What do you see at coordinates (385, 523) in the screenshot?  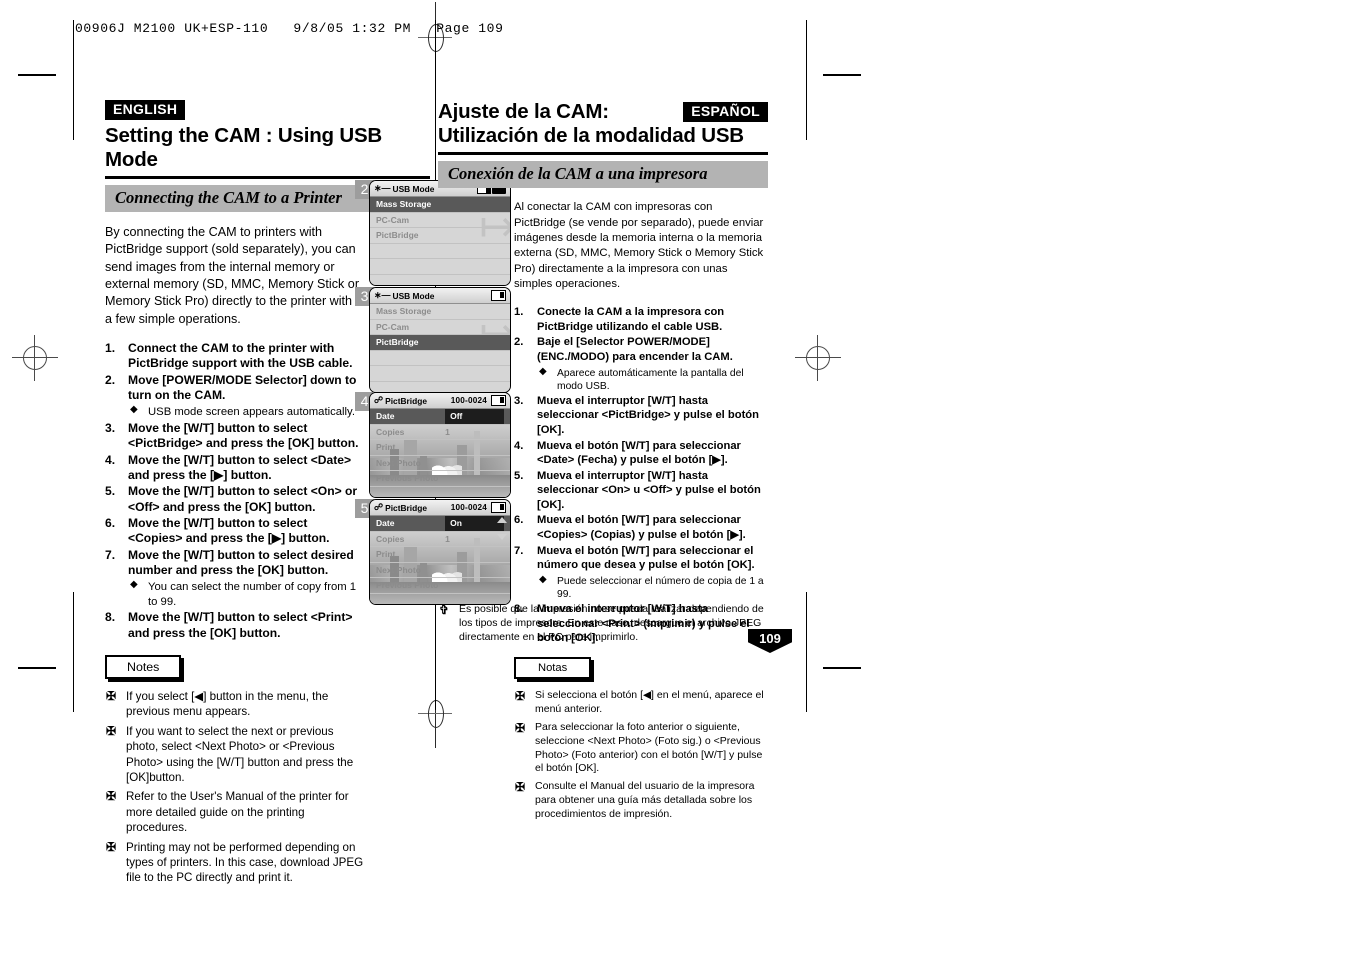 I see `lcd-menu-label: Date` at bounding box center [385, 523].